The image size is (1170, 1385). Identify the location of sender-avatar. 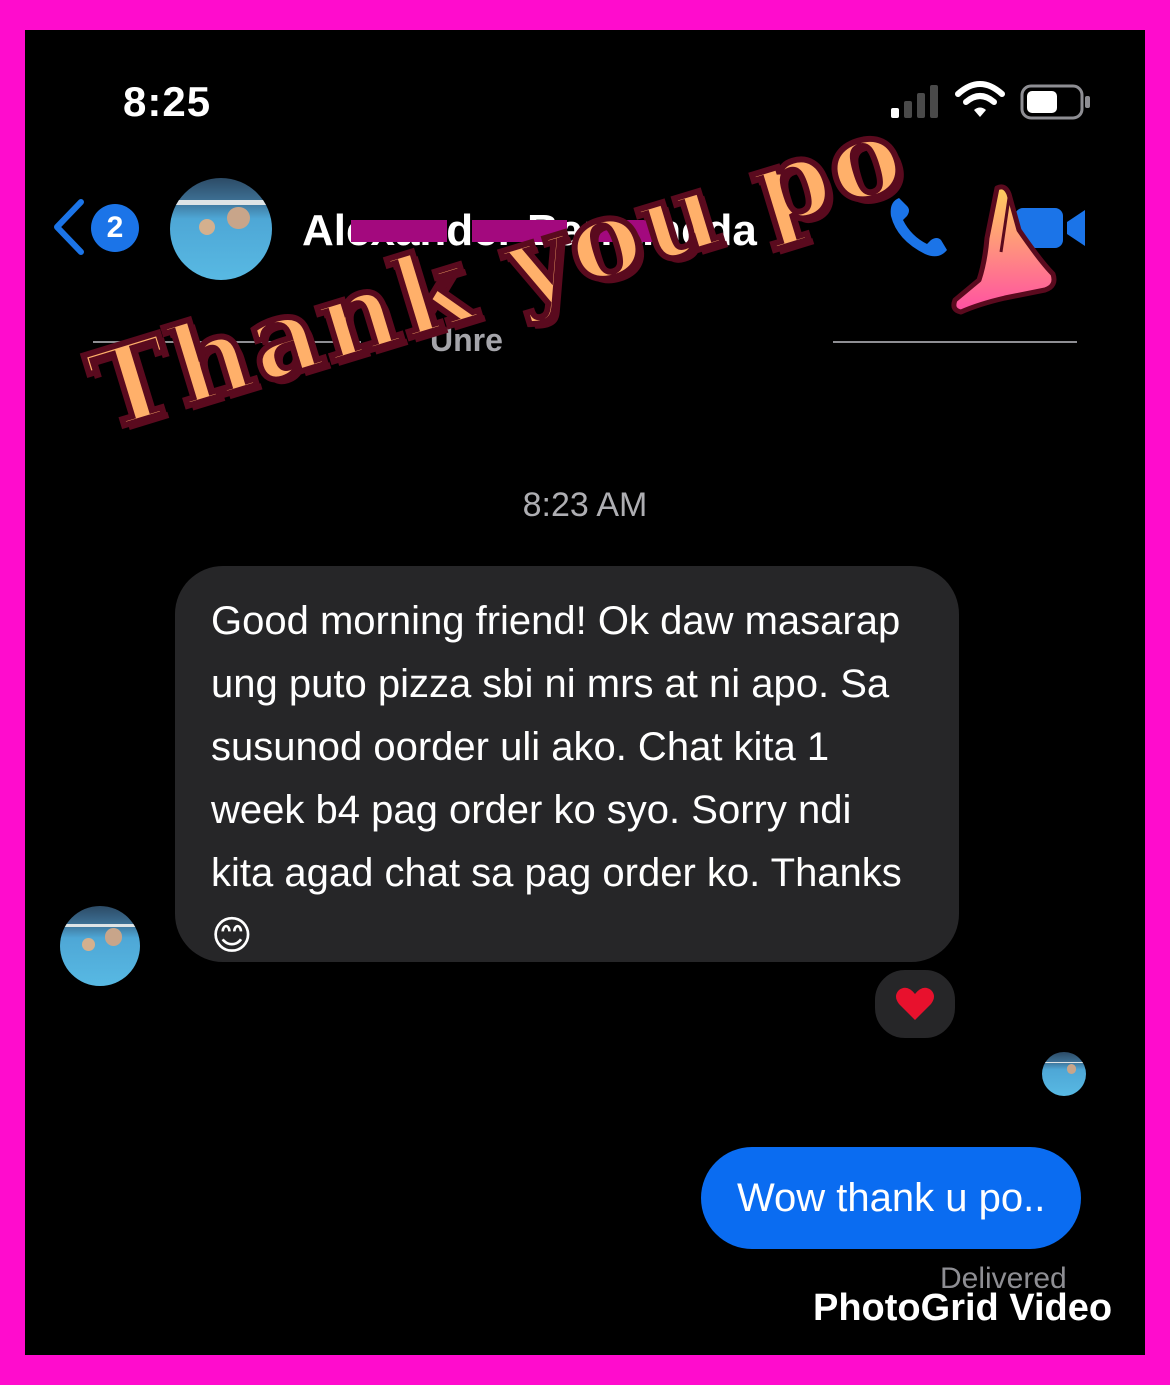
(100, 946).